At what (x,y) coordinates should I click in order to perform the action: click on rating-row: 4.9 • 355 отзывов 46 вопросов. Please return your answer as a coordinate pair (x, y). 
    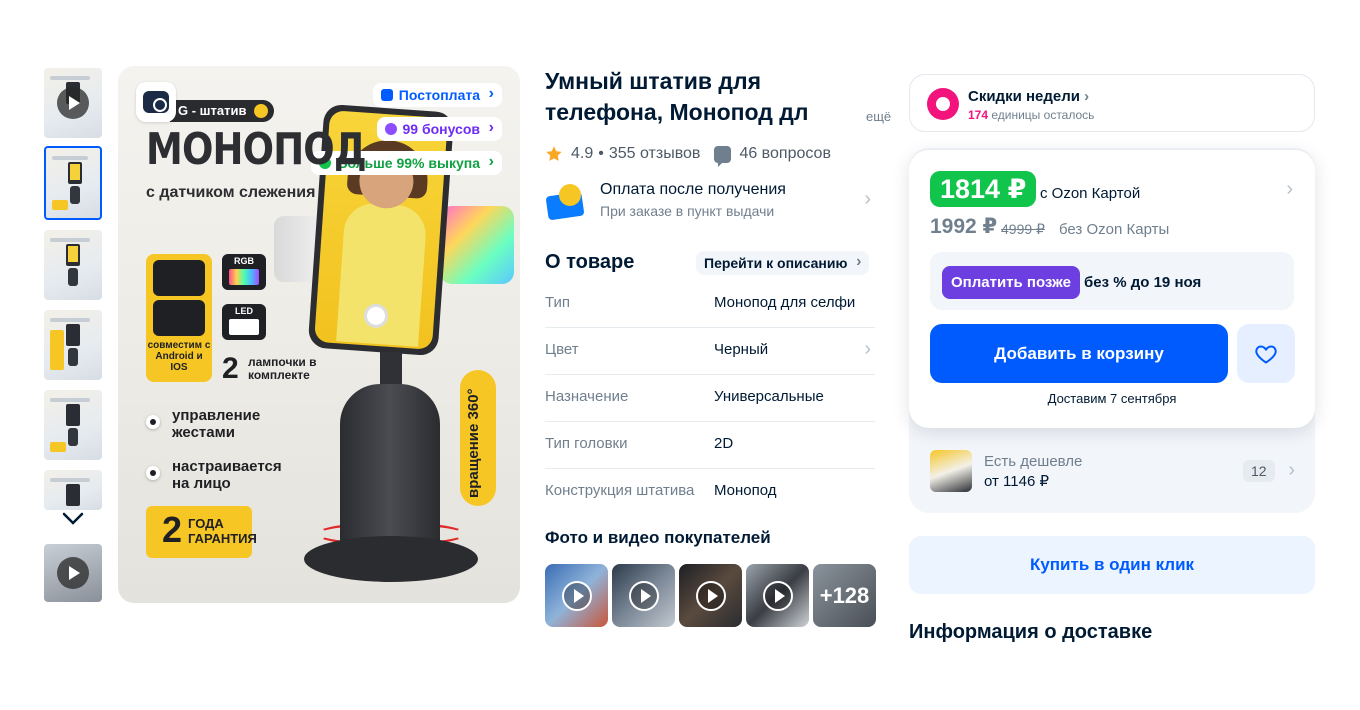
    Looking at the image, I should click on (688, 155).